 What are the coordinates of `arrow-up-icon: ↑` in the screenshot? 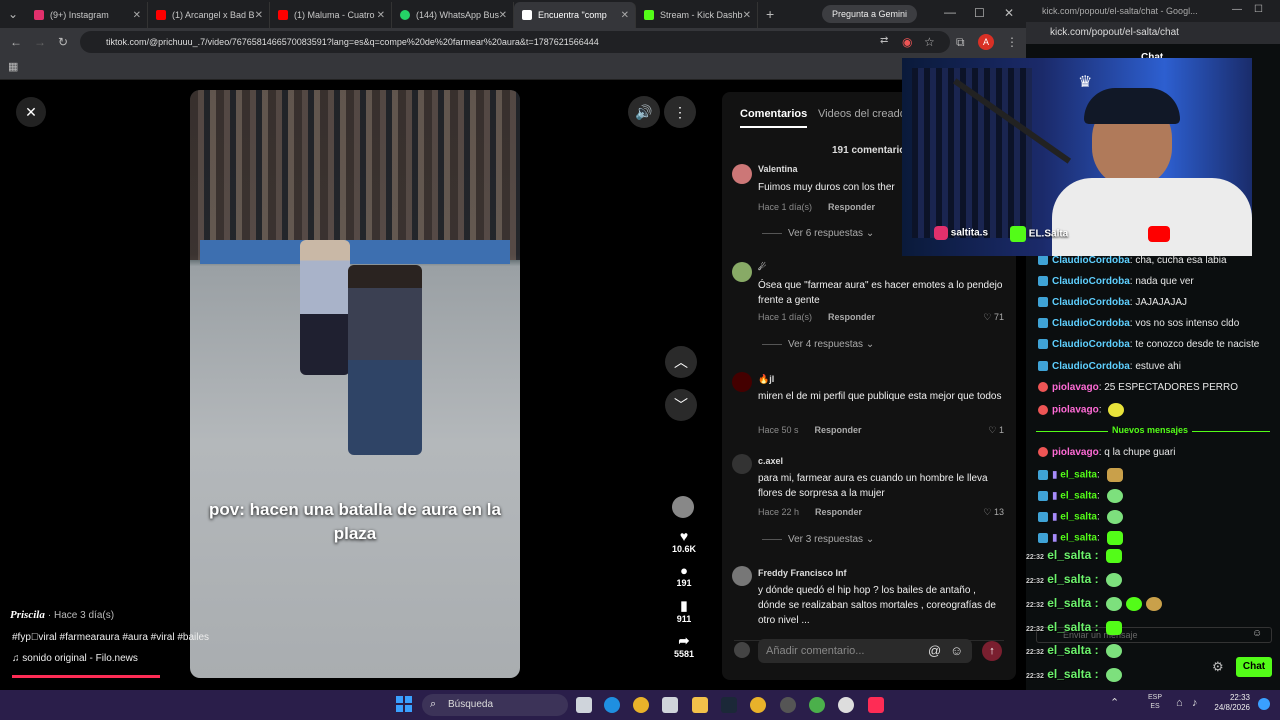 It's located at (992, 651).